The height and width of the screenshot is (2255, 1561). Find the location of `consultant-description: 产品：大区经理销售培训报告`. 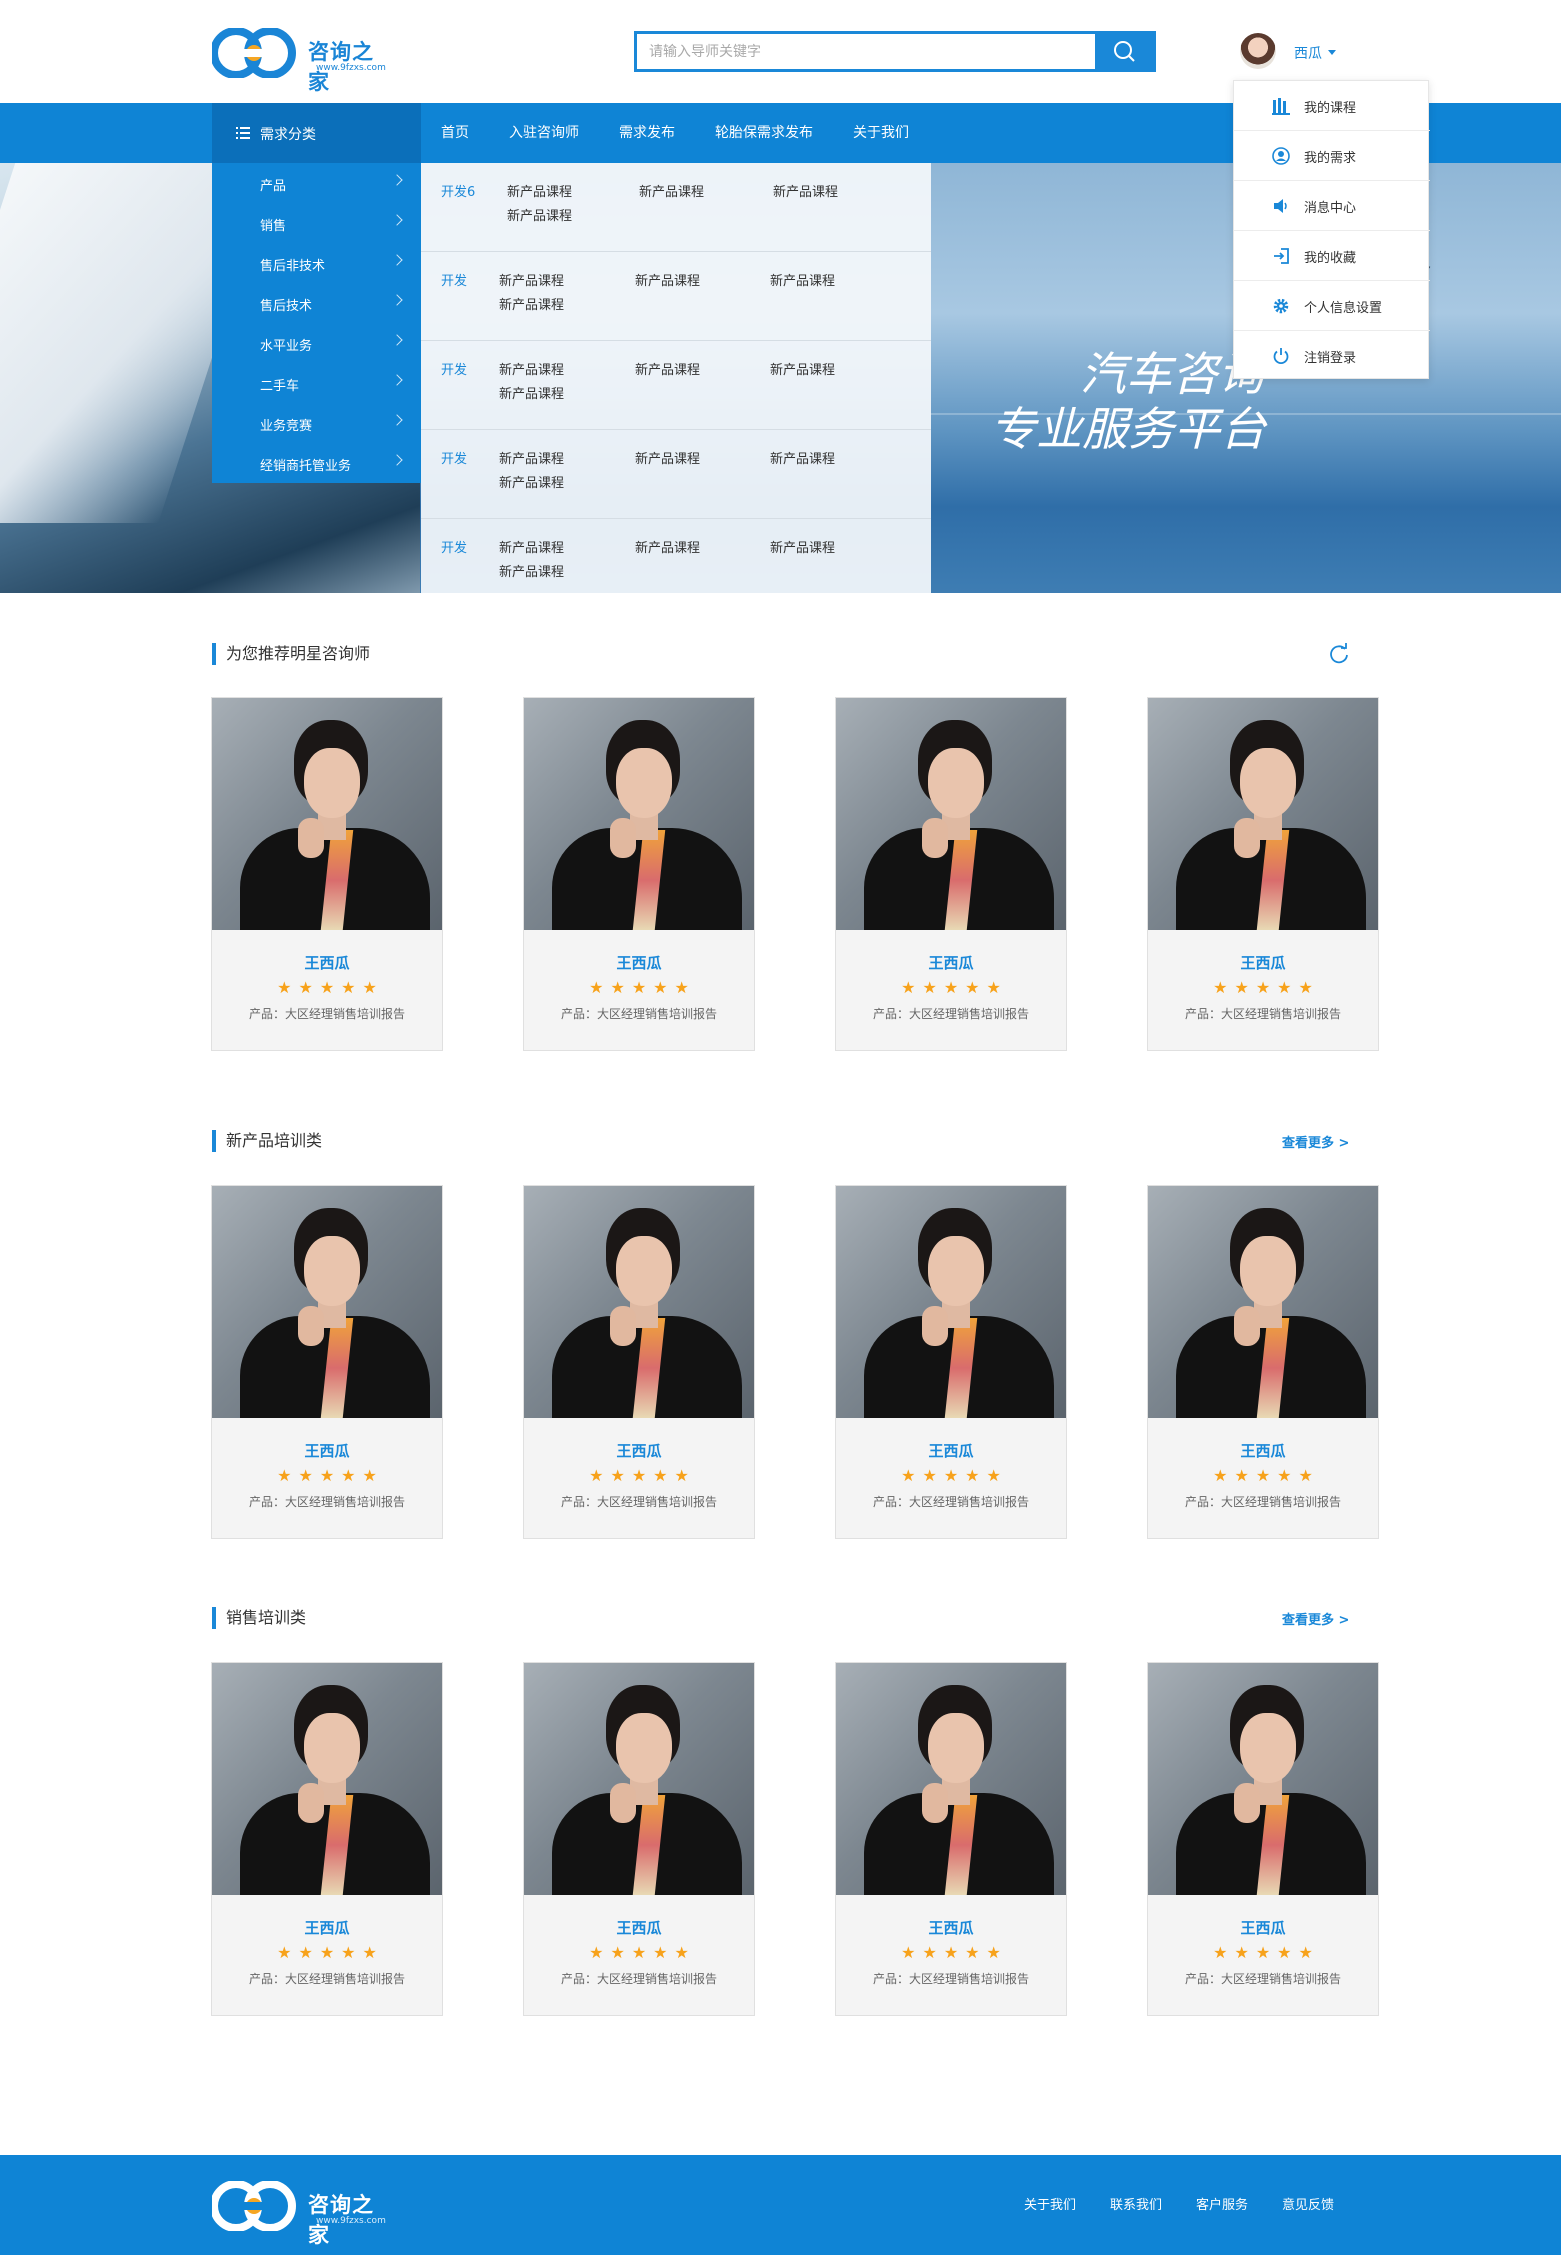

consultant-description: 产品：大区经理销售培训报告 is located at coordinates (638, 1014).